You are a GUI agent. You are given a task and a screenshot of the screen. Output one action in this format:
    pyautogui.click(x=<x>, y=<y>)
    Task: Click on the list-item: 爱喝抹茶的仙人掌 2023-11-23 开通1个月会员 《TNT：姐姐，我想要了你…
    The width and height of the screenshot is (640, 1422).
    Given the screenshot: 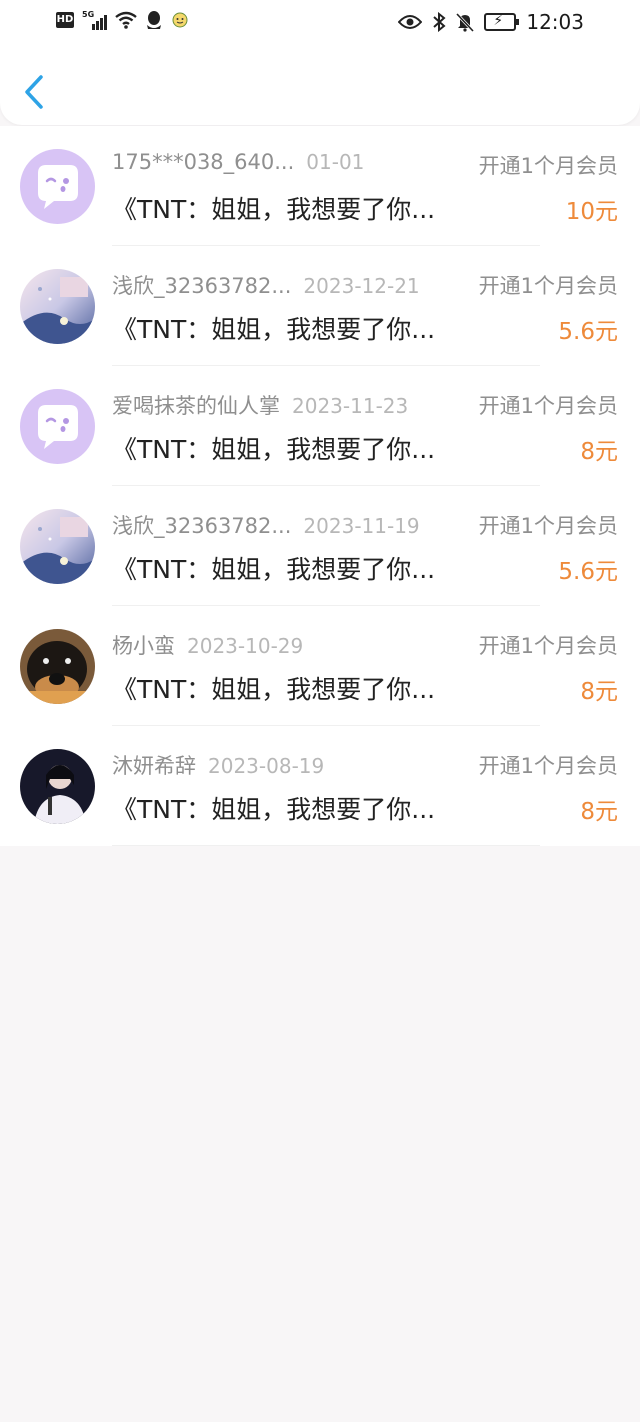 What is the action you would take?
    pyautogui.click(x=320, y=426)
    